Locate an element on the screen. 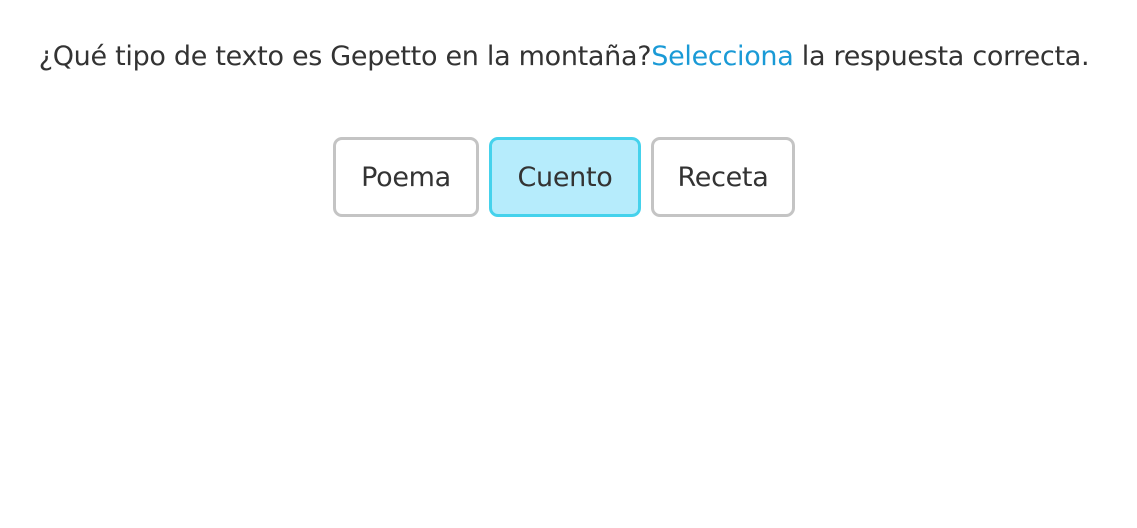 The height and width of the screenshot is (528, 1137). answer-options: Poema Cuento Receta is located at coordinates (564, 177).